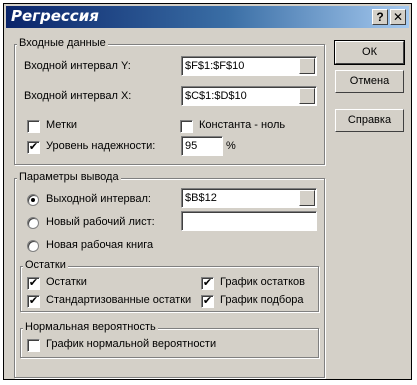 Image resolution: width=417 pixels, height=385 pixels. I want to click on input-x-label: Входной интервал X:, so click(78, 96).